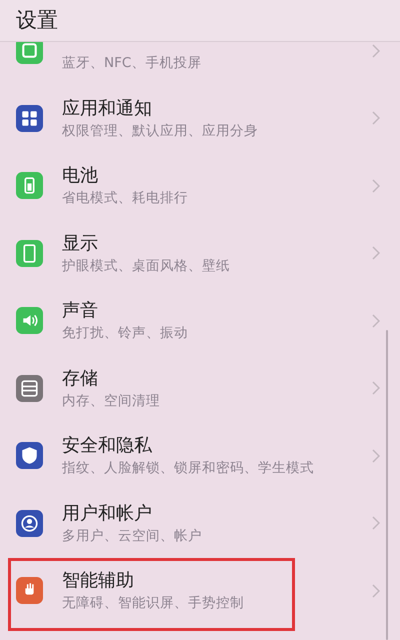 The height and width of the screenshot is (640, 400). Describe the element at coordinates (29, 320) in the screenshot. I see `speaker-icon` at that location.